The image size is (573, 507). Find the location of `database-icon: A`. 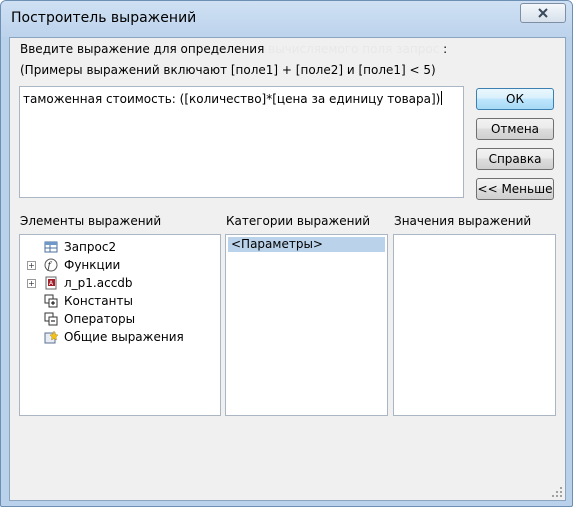

database-icon: A is located at coordinates (51, 283).